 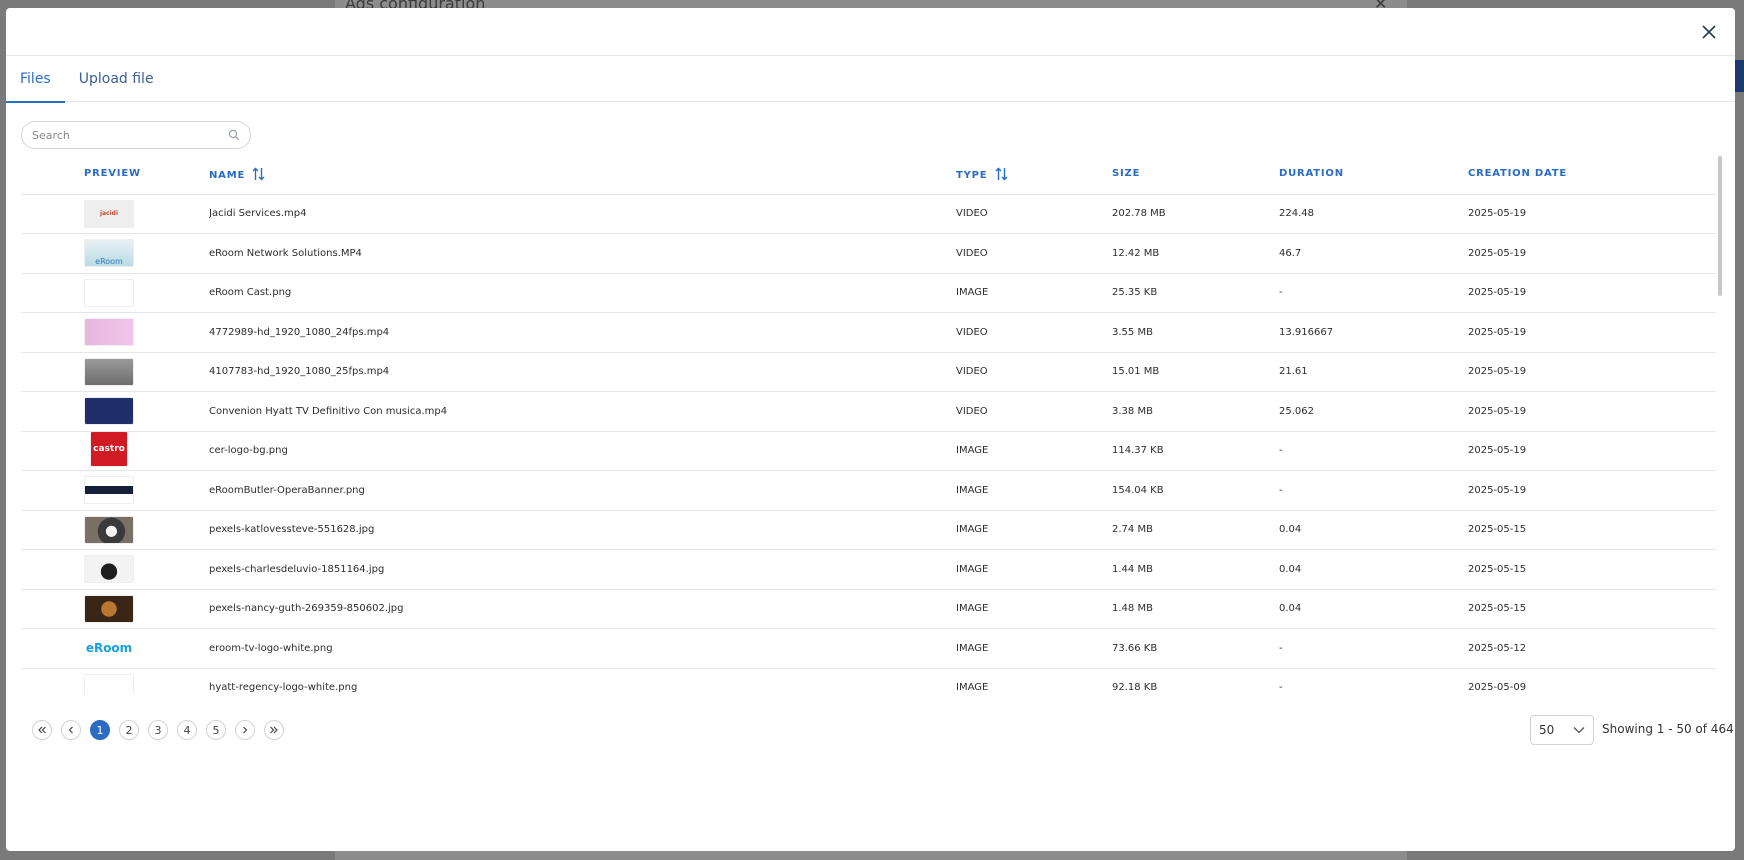 I want to click on page-button-5: 5, so click(x=216, y=730).